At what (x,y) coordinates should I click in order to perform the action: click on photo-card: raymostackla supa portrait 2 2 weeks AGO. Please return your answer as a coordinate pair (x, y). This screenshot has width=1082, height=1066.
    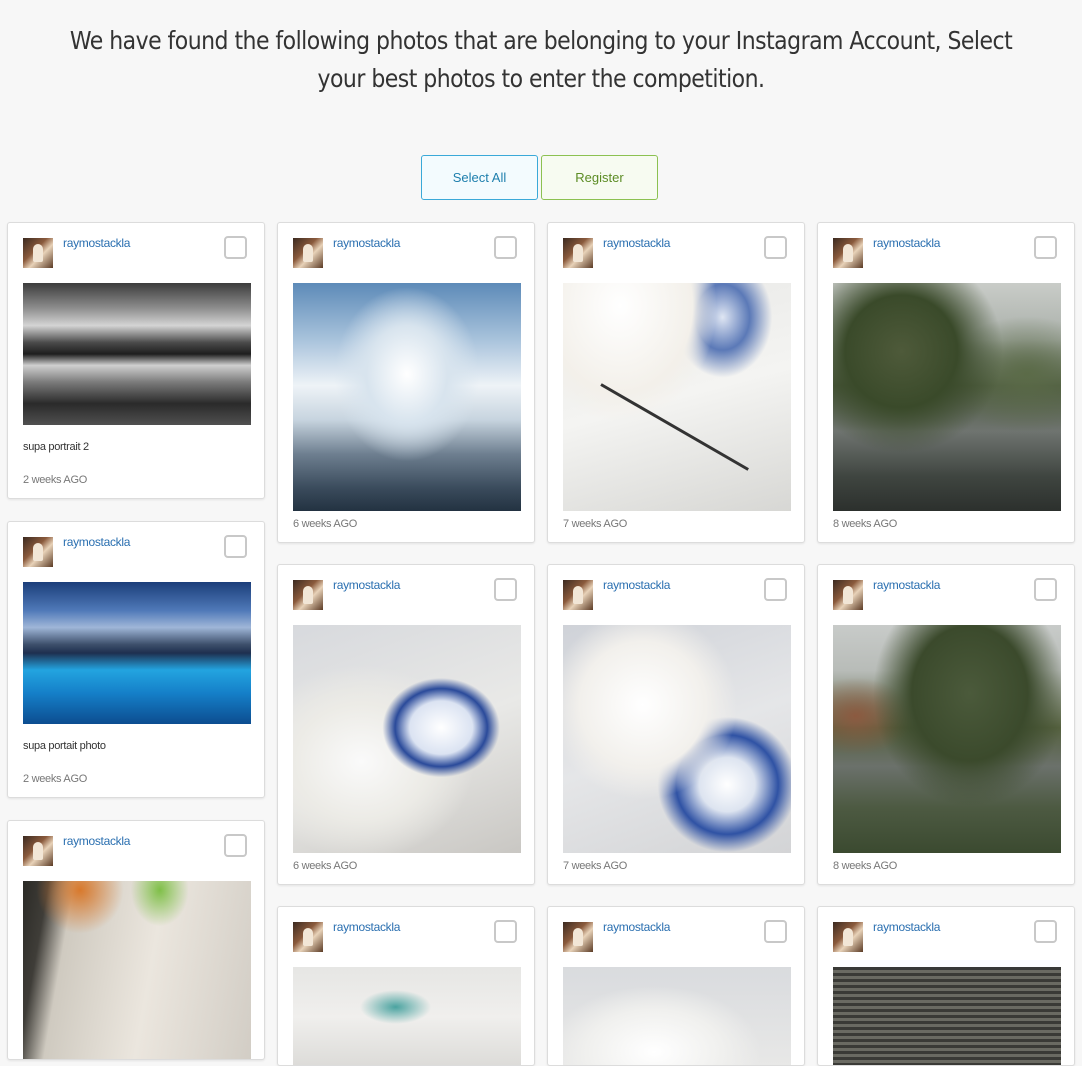
    Looking at the image, I should click on (136, 360).